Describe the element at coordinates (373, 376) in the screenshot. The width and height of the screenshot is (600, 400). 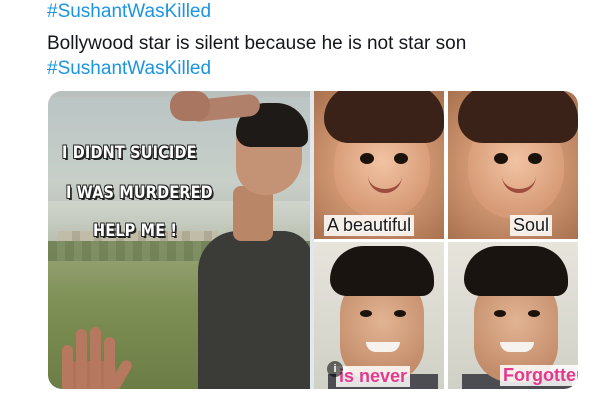
I see `collage-caption: is never` at that location.